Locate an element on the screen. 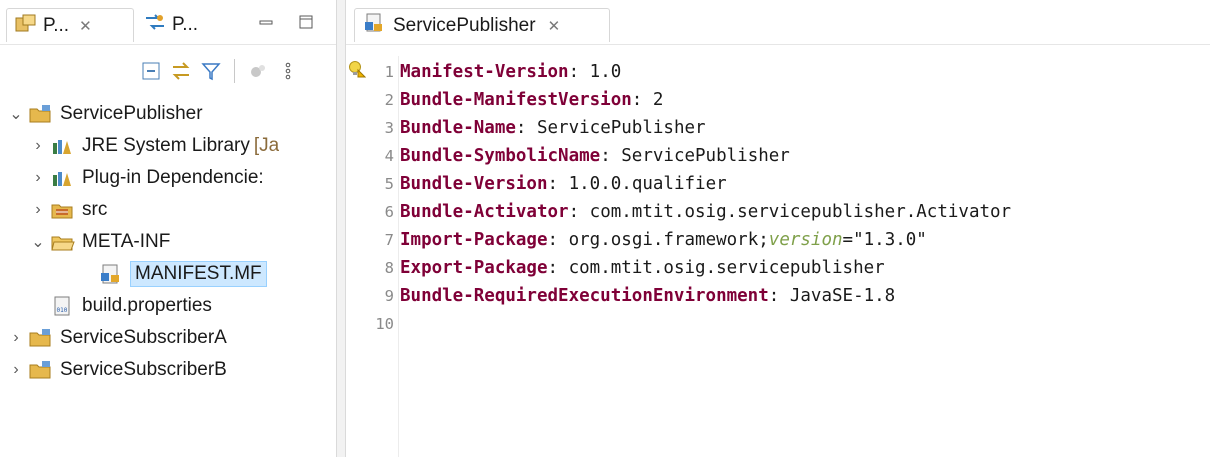 The image size is (1210, 457). tree-item-label: ServiceSubscriberB is located at coordinates (143, 369).